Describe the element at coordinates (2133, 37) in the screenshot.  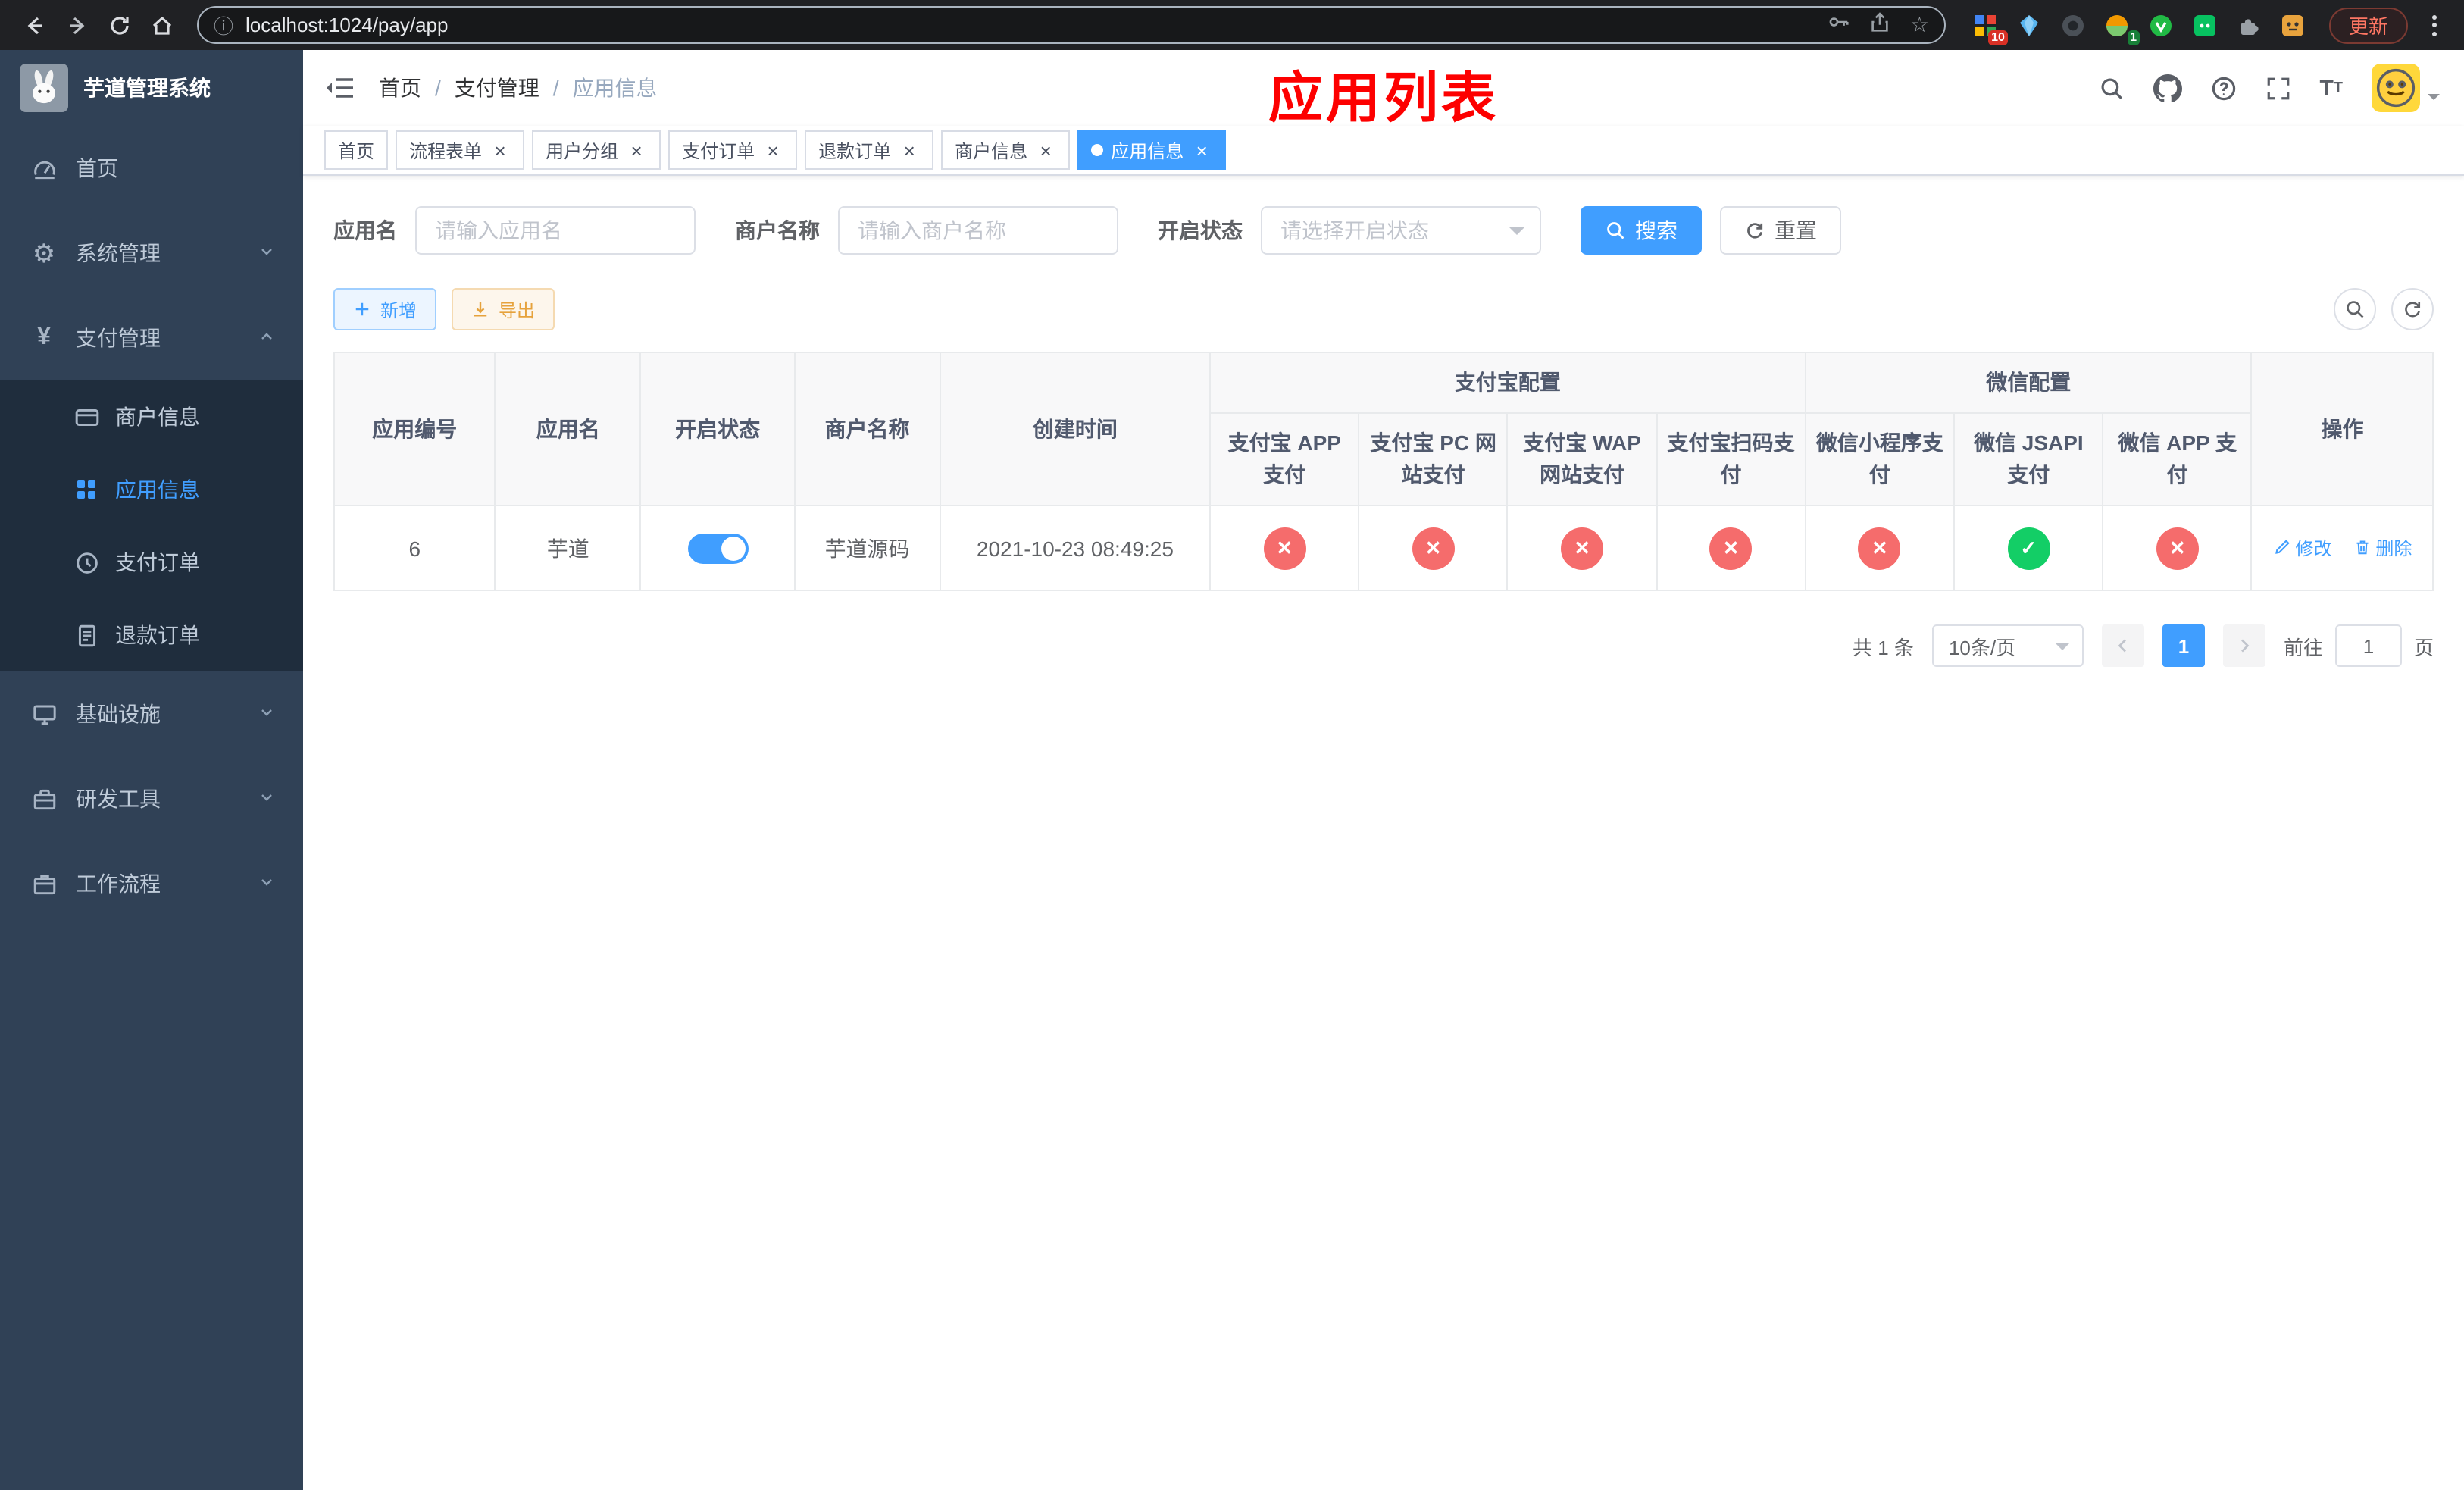
I see `extension-badge: 1` at that location.